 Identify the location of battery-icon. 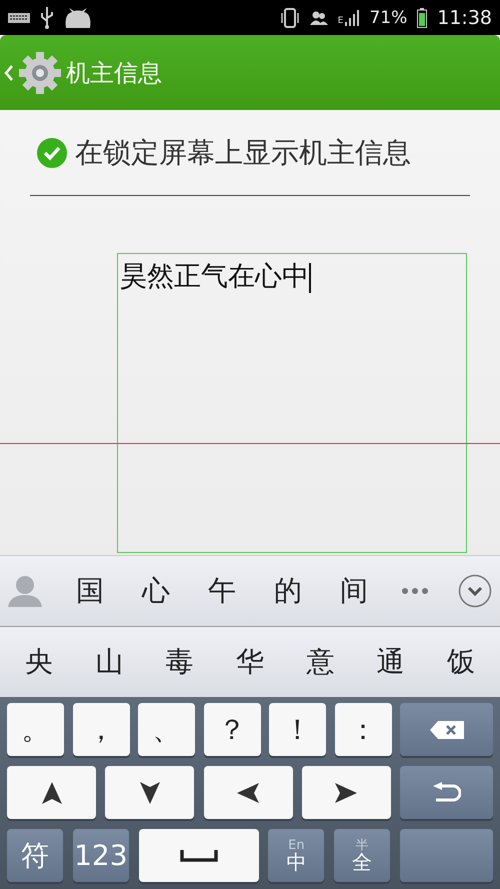
(422, 18).